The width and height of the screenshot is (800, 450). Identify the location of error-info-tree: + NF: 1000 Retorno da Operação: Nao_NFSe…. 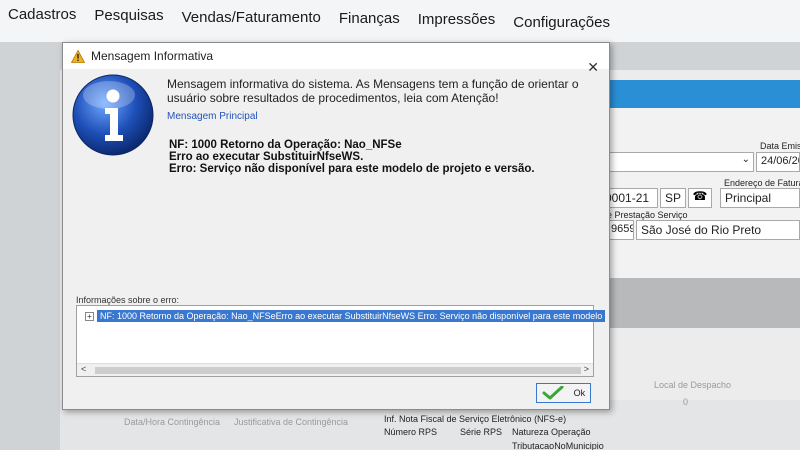
(341, 341).